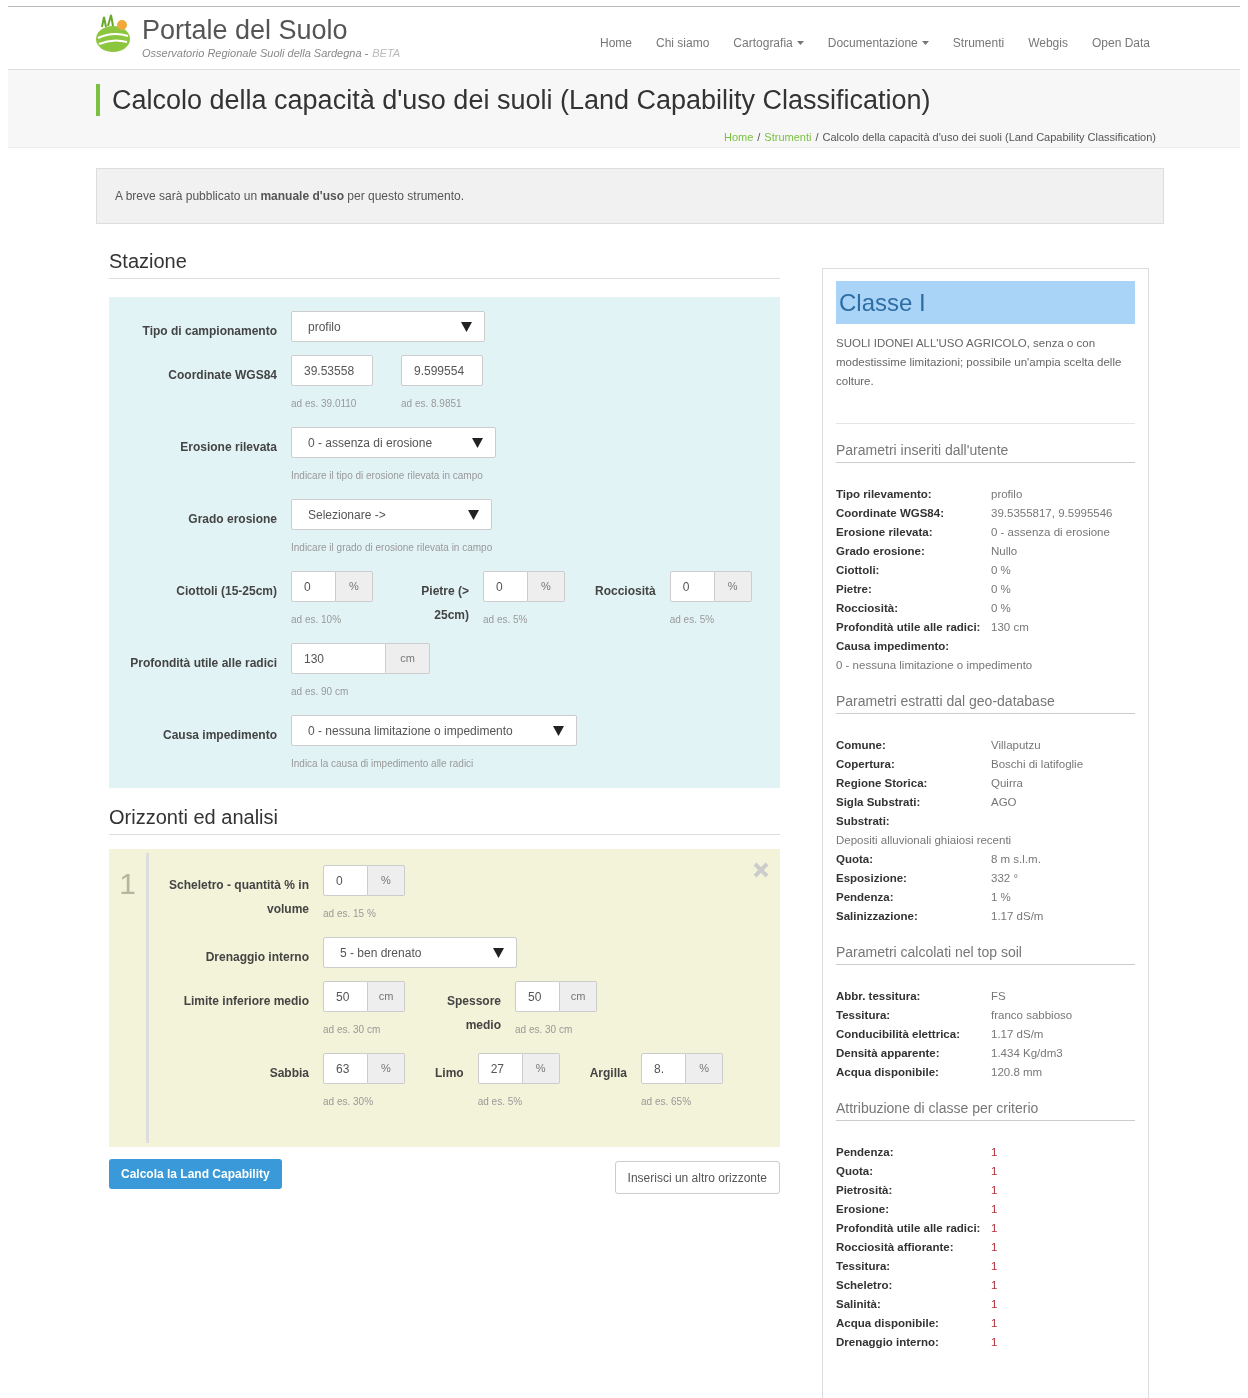 This screenshot has height=1398, width=1248. Describe the element at coordinates (879, 802) in the screenshot. I see `result-label: Sigla Substrati:` at that location.